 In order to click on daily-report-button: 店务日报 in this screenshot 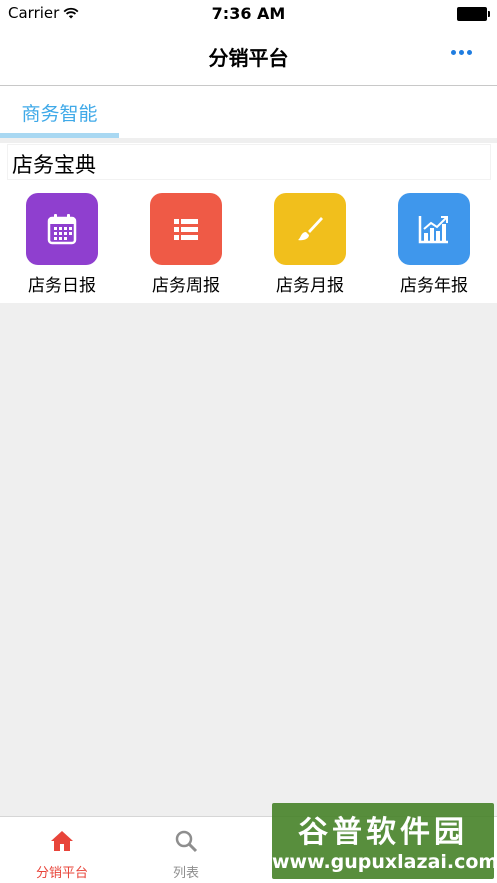, I will do `click(62, 244)`.